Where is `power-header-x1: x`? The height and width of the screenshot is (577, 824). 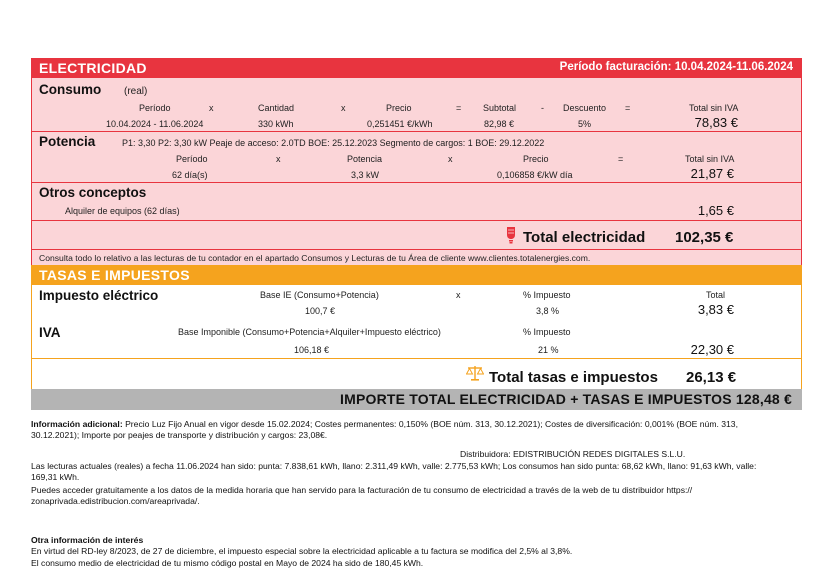 power-header-x1: x is located at coordinates (278, 159).